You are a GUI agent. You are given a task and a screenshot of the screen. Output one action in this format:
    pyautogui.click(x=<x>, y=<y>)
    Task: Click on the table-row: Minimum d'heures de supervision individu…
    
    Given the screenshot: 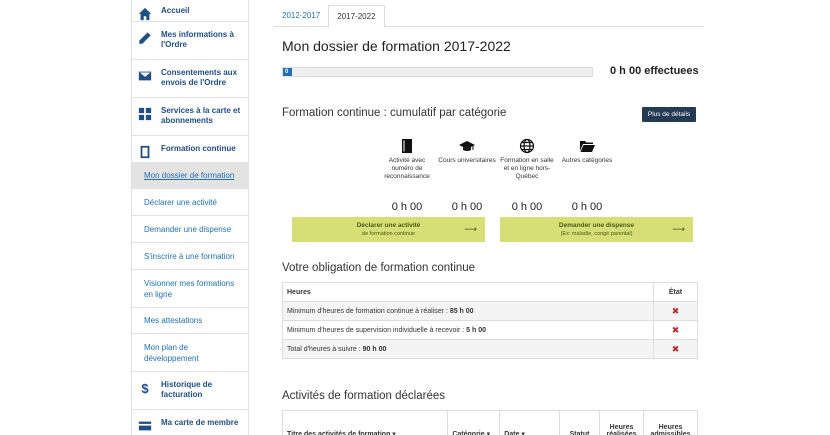 What is the action you would take?
    pyautogui.click(x=490, y=330)
    